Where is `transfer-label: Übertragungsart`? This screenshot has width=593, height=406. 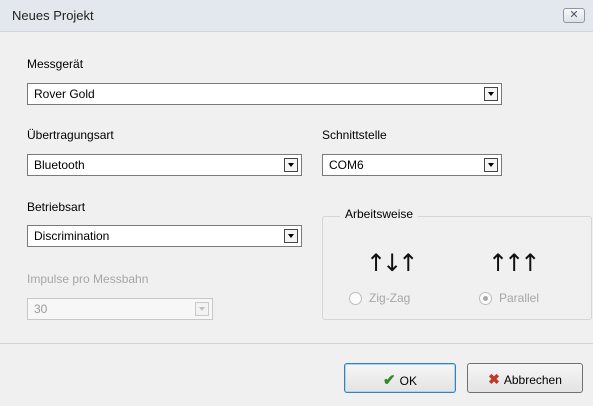
transfer-label: Übertragungsart is located at coordinates (70, 135).